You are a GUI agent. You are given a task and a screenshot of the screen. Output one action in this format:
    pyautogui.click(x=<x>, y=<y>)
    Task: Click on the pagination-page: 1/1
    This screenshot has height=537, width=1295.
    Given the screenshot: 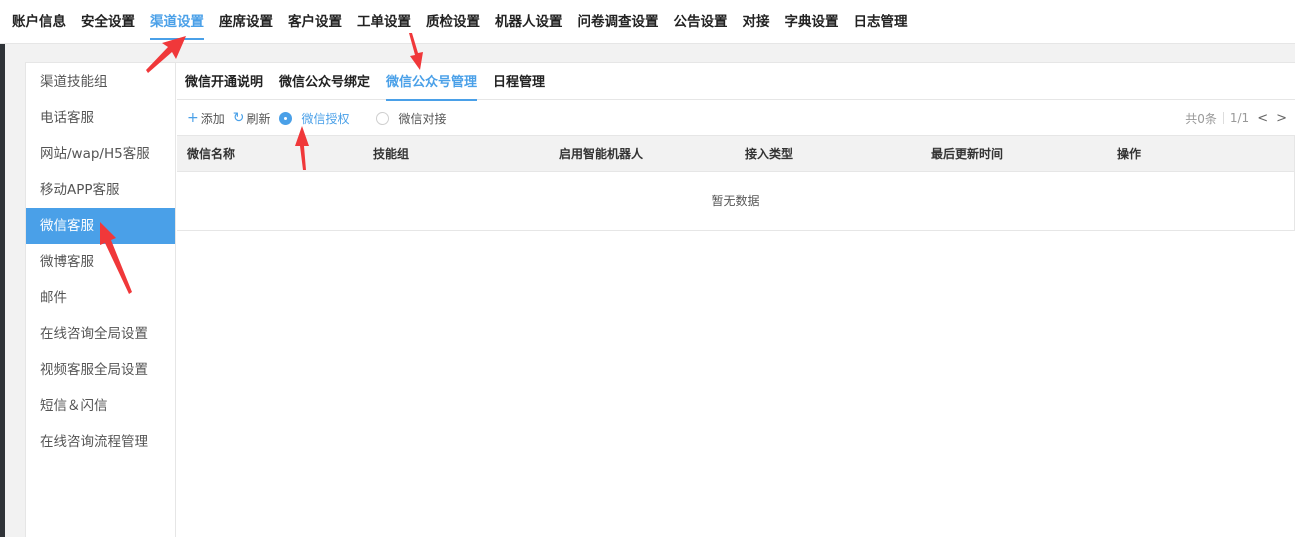 What is the action you would take?
    pyautogui.click(x=1239, y=118)
    